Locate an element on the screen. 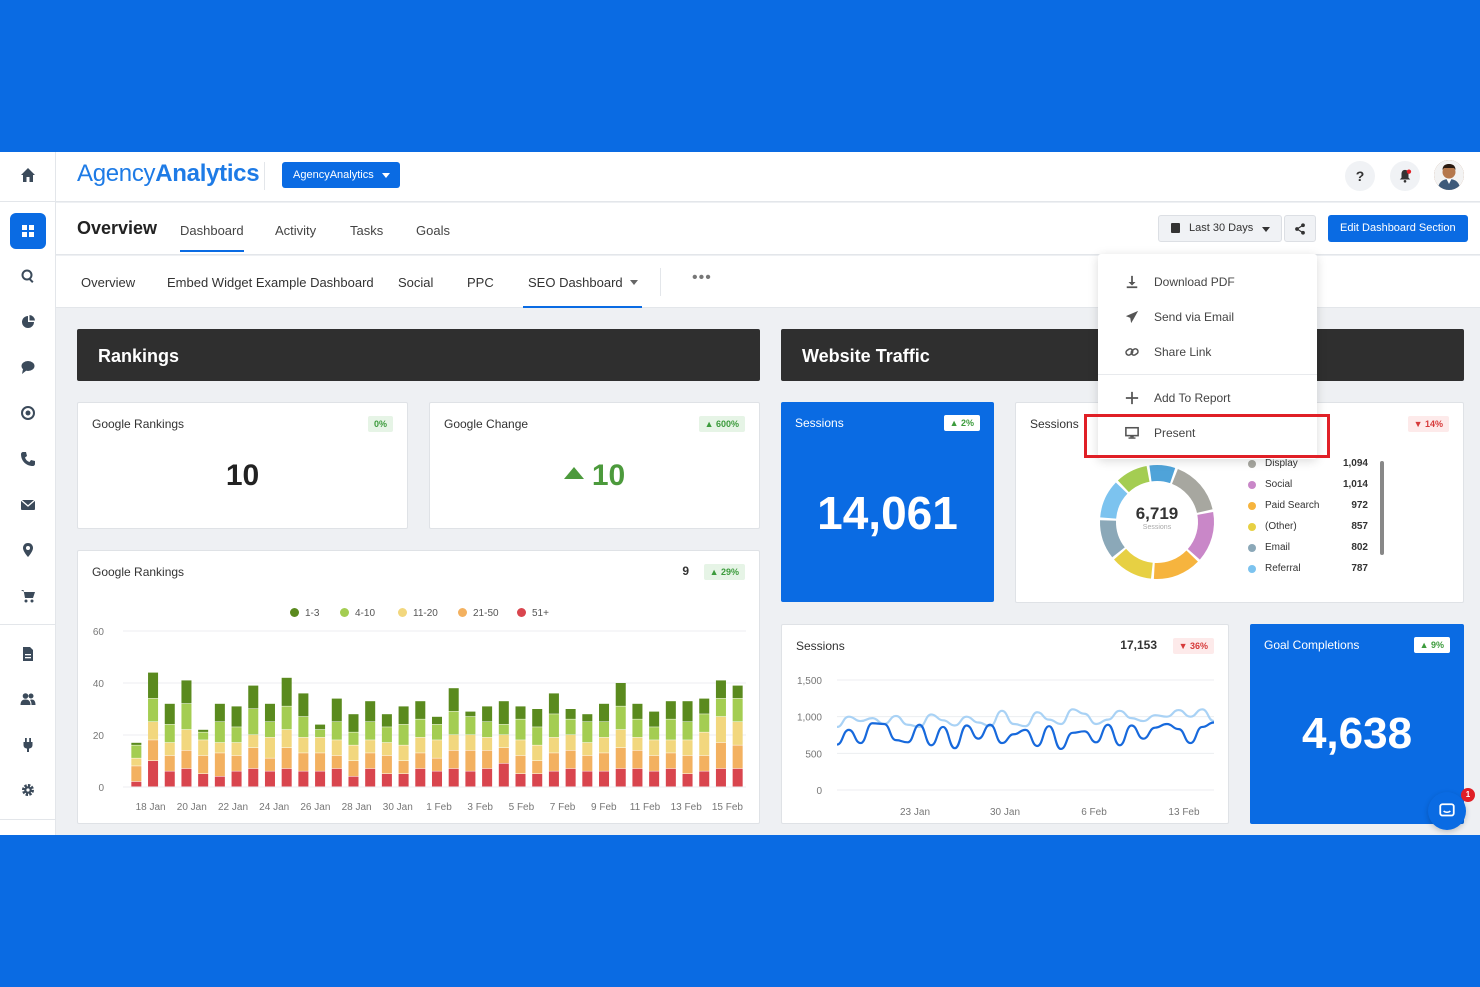  tab-activity: Activity is located at coordinates (295, 230).